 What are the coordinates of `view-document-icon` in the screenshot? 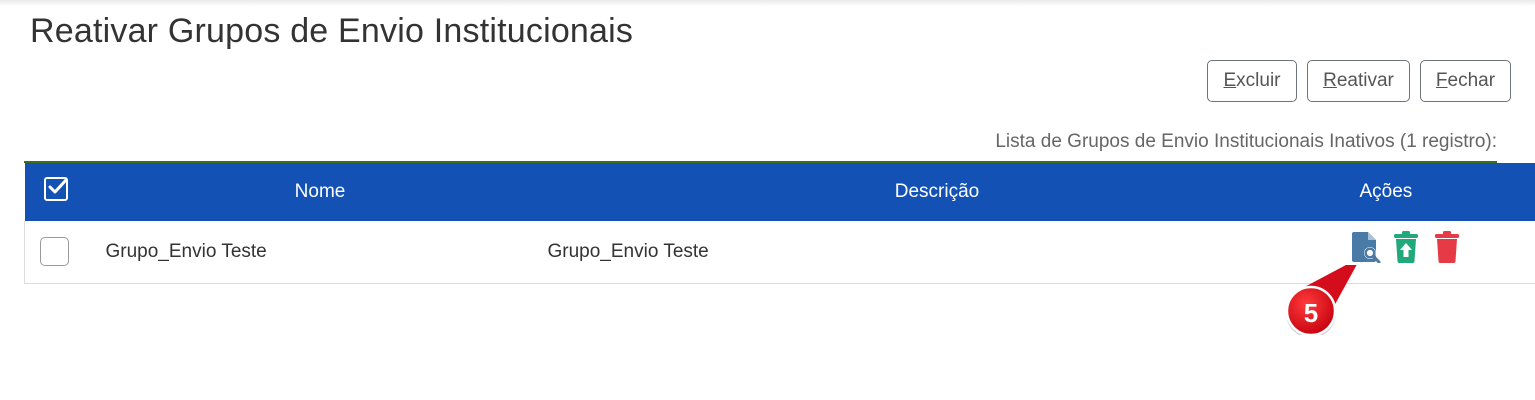 It's located at (1366, 247).